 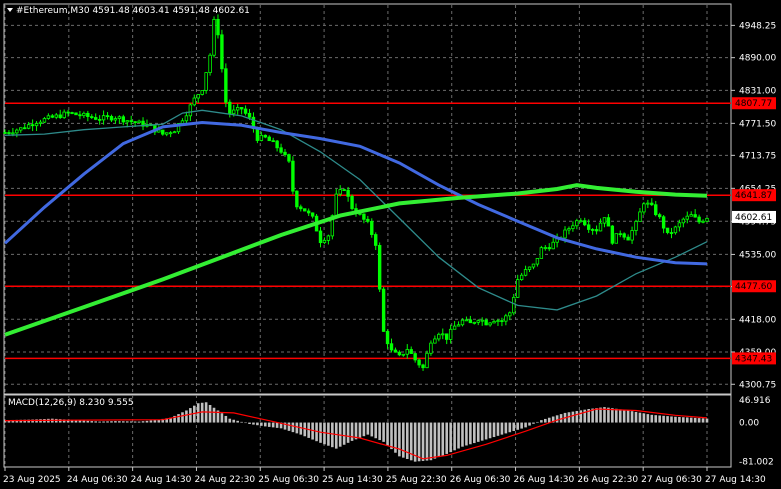 I want to click on macd-tick-label: -81.002, so click(x=756, y=463).